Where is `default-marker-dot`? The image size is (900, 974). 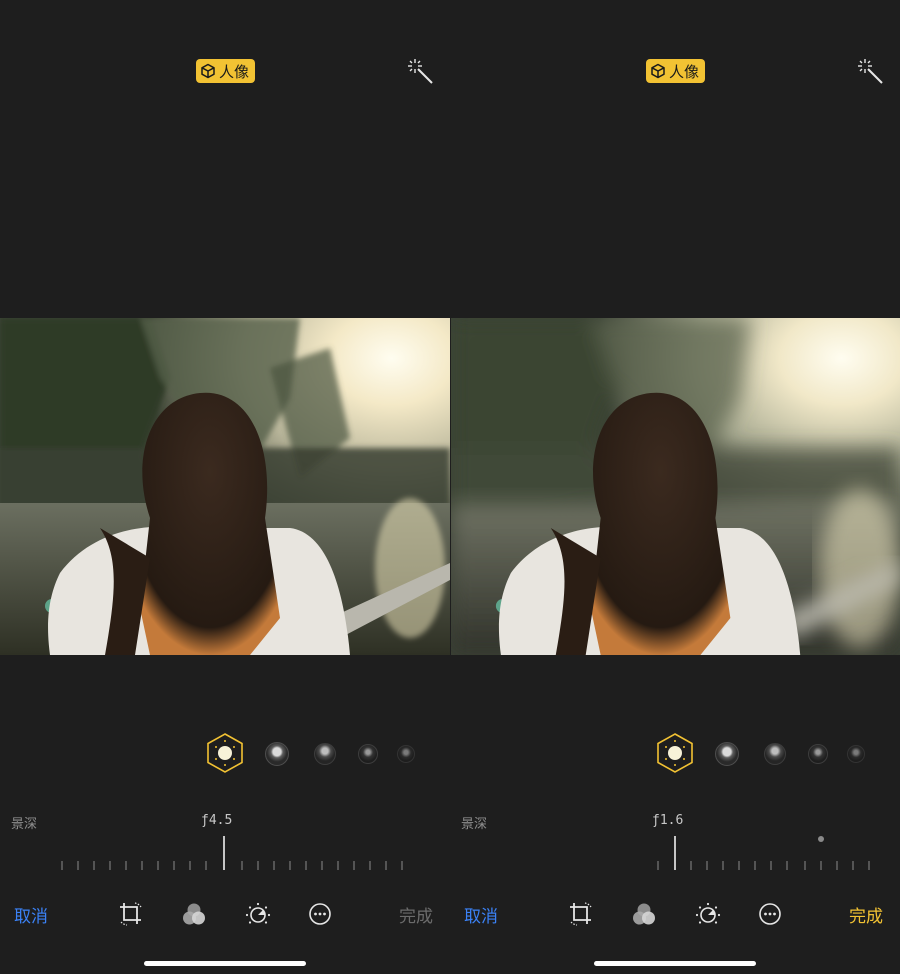 default-marker-dot is located at coordinates (821, 839).